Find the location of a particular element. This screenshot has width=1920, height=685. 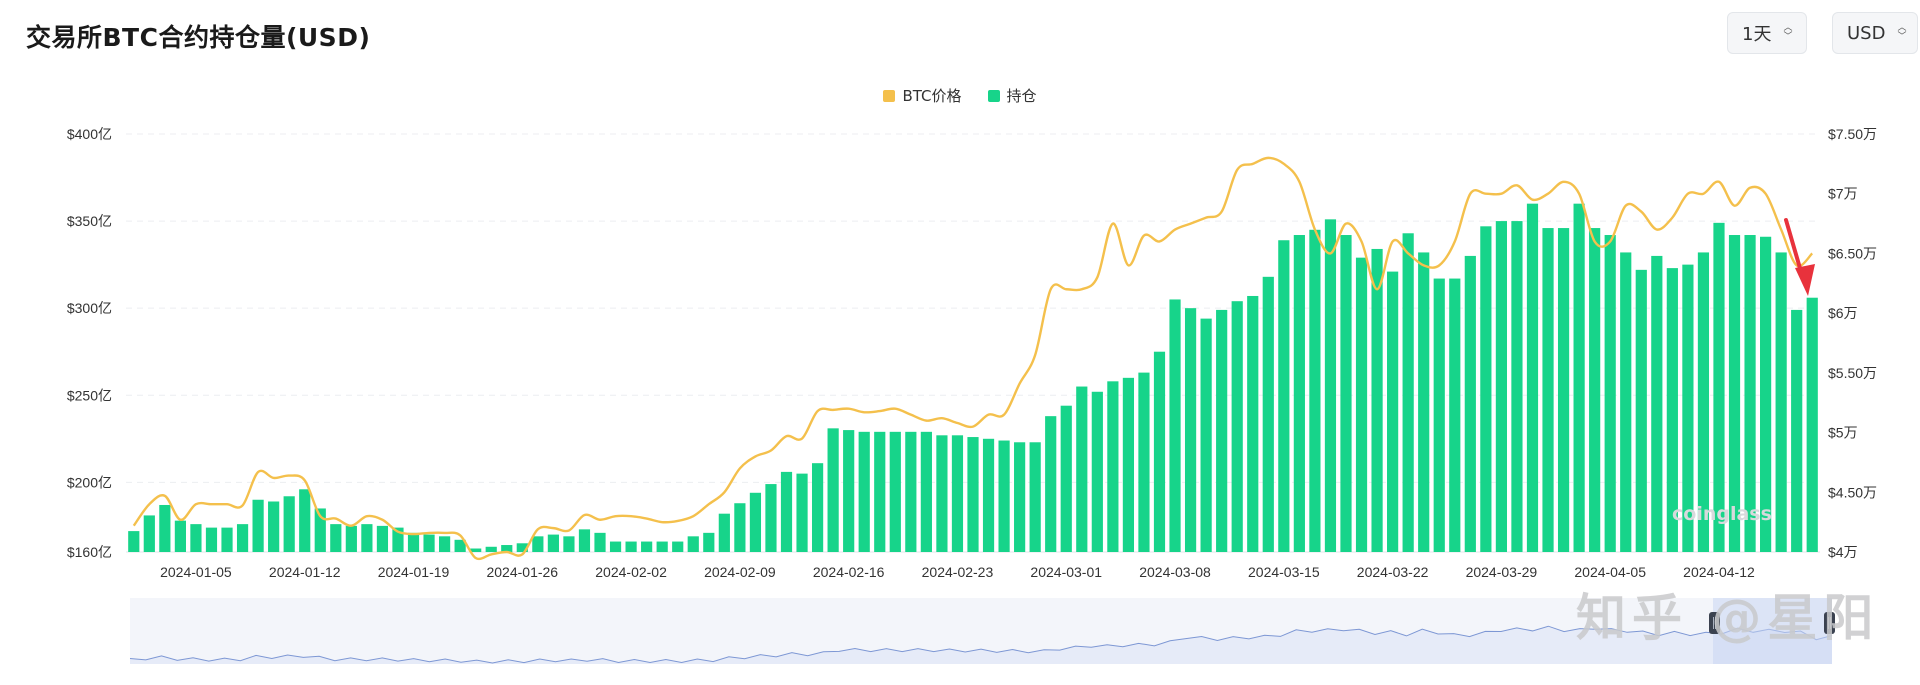

y-right-tick-label: $7万 is located at coordinates (1843, 194).